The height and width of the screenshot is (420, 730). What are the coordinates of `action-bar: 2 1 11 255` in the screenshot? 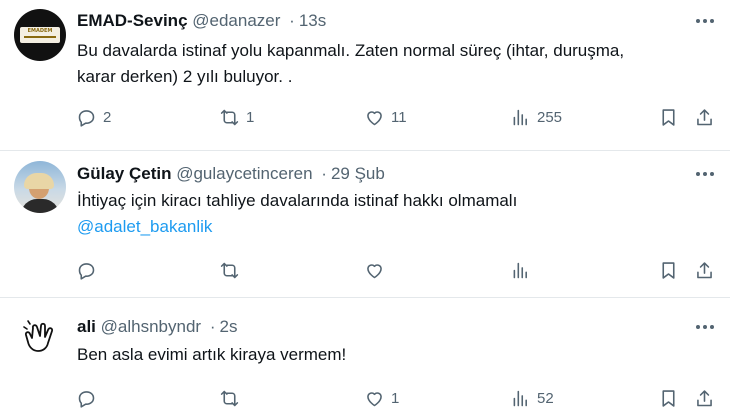 It's located at (398, 117).